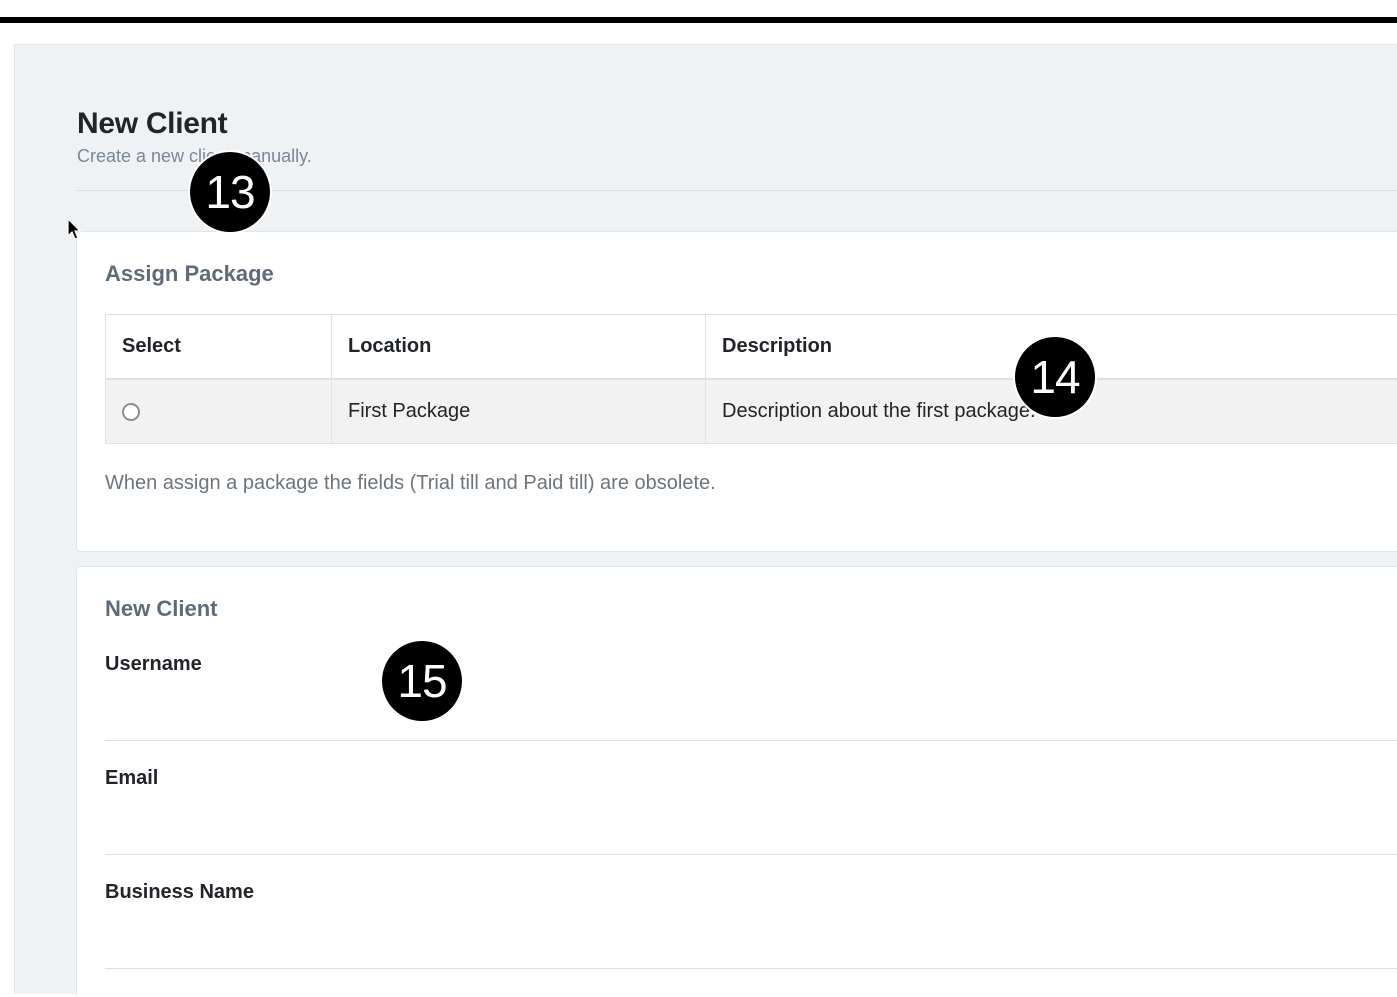 The image size is (1397, 997). Describe the element at coordinates (519, 347) in the screenshot. I see `column-header-location: Location` at that location.